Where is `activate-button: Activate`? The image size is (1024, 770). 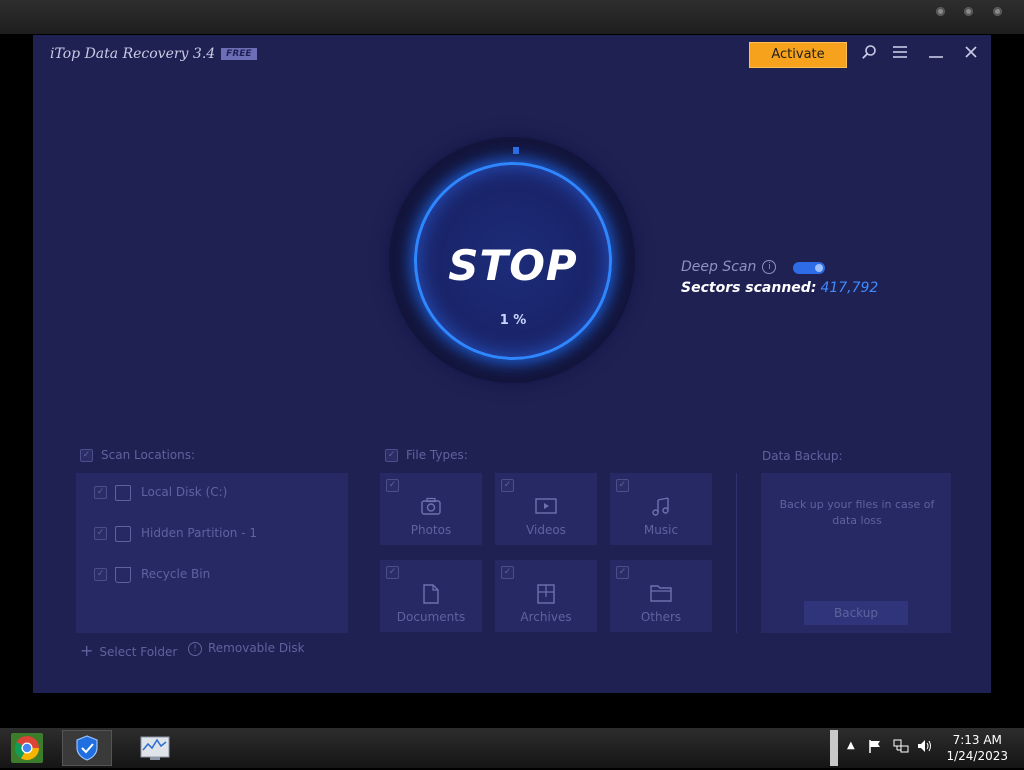 activate-button: Activate is located at coordinates (798, 55).